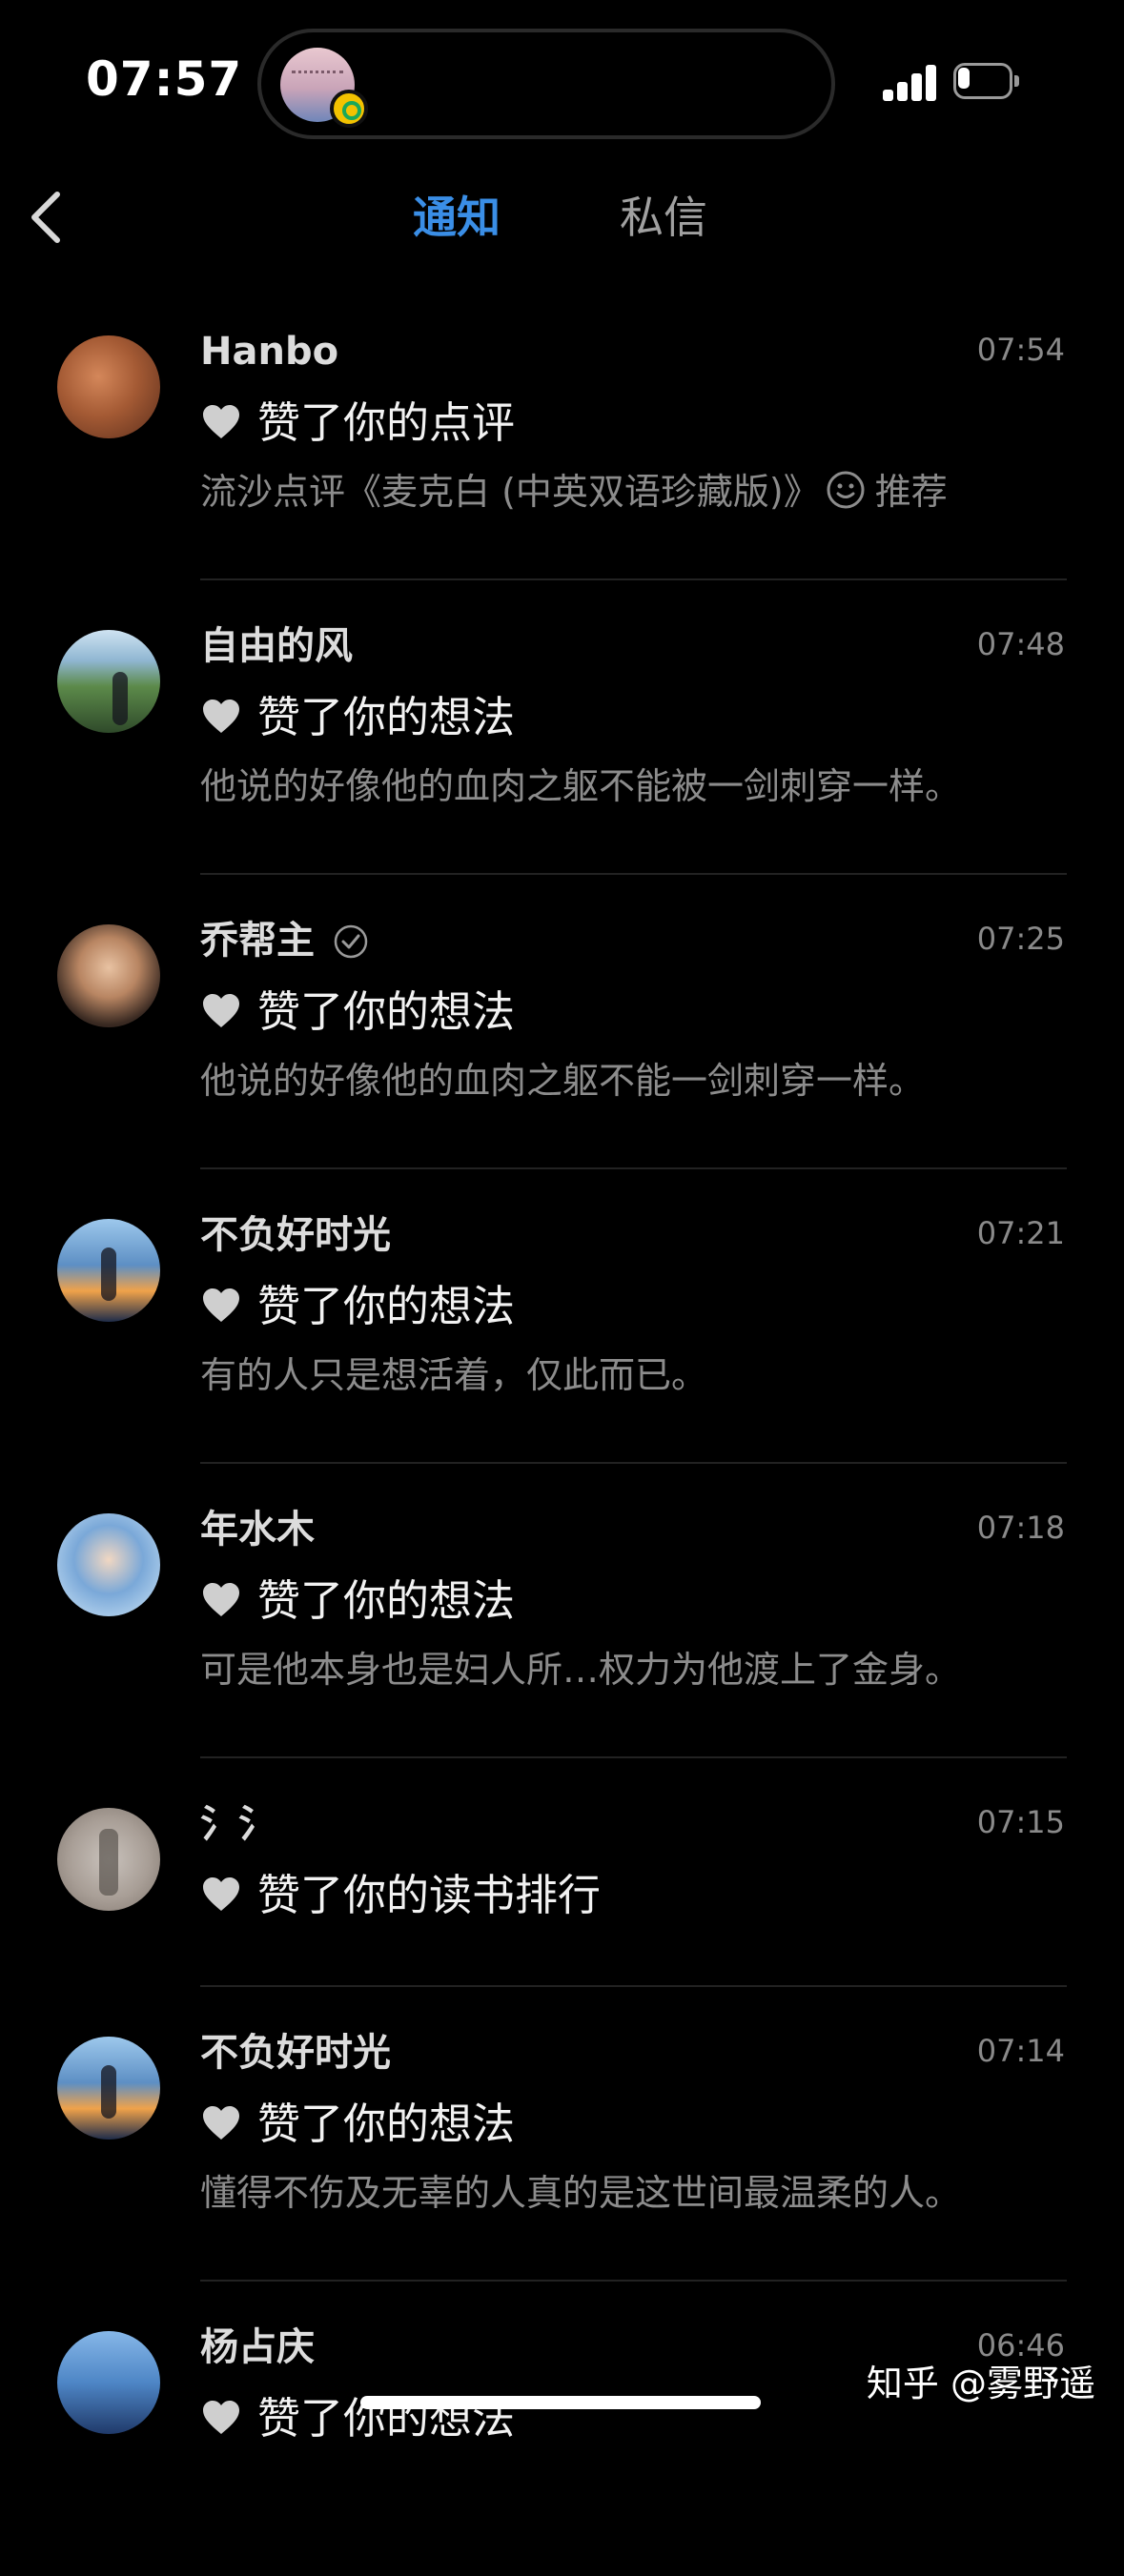  Describe the element at coordinates (257, 2347) in the screenshot. I see `username: 杨占庆` at that location.